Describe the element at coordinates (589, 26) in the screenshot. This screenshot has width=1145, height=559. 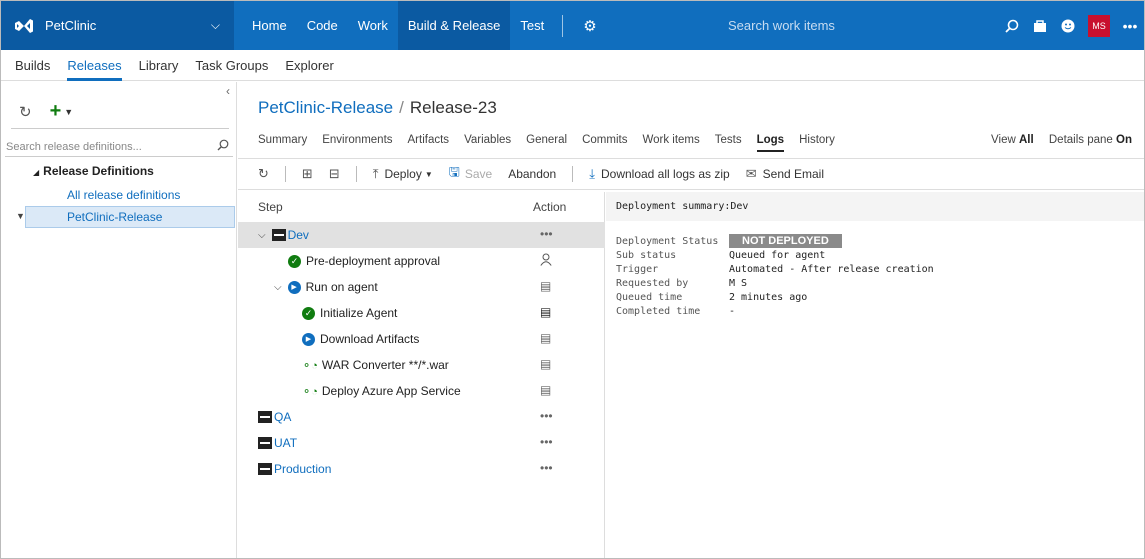
I see `gear-icon: ⚙` at that location.